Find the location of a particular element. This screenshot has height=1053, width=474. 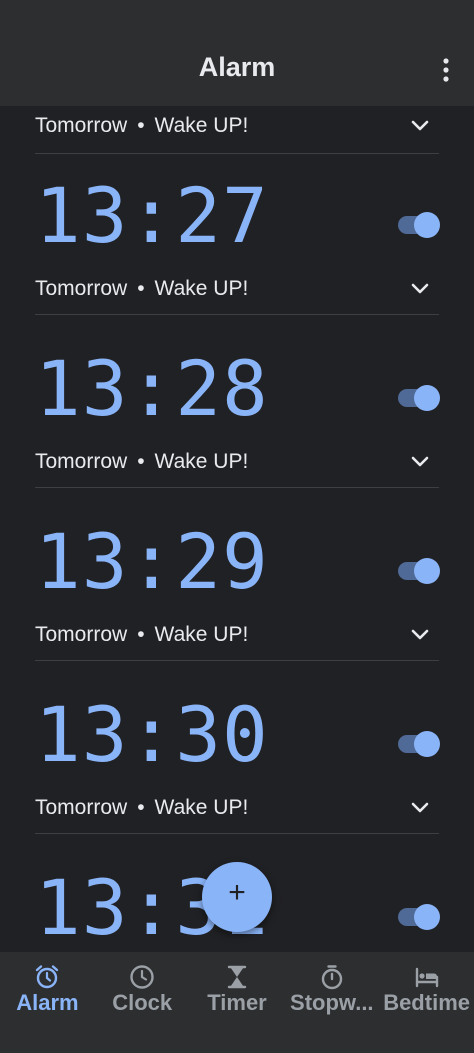

more-vert-icon is located at coordinates (446, 70).